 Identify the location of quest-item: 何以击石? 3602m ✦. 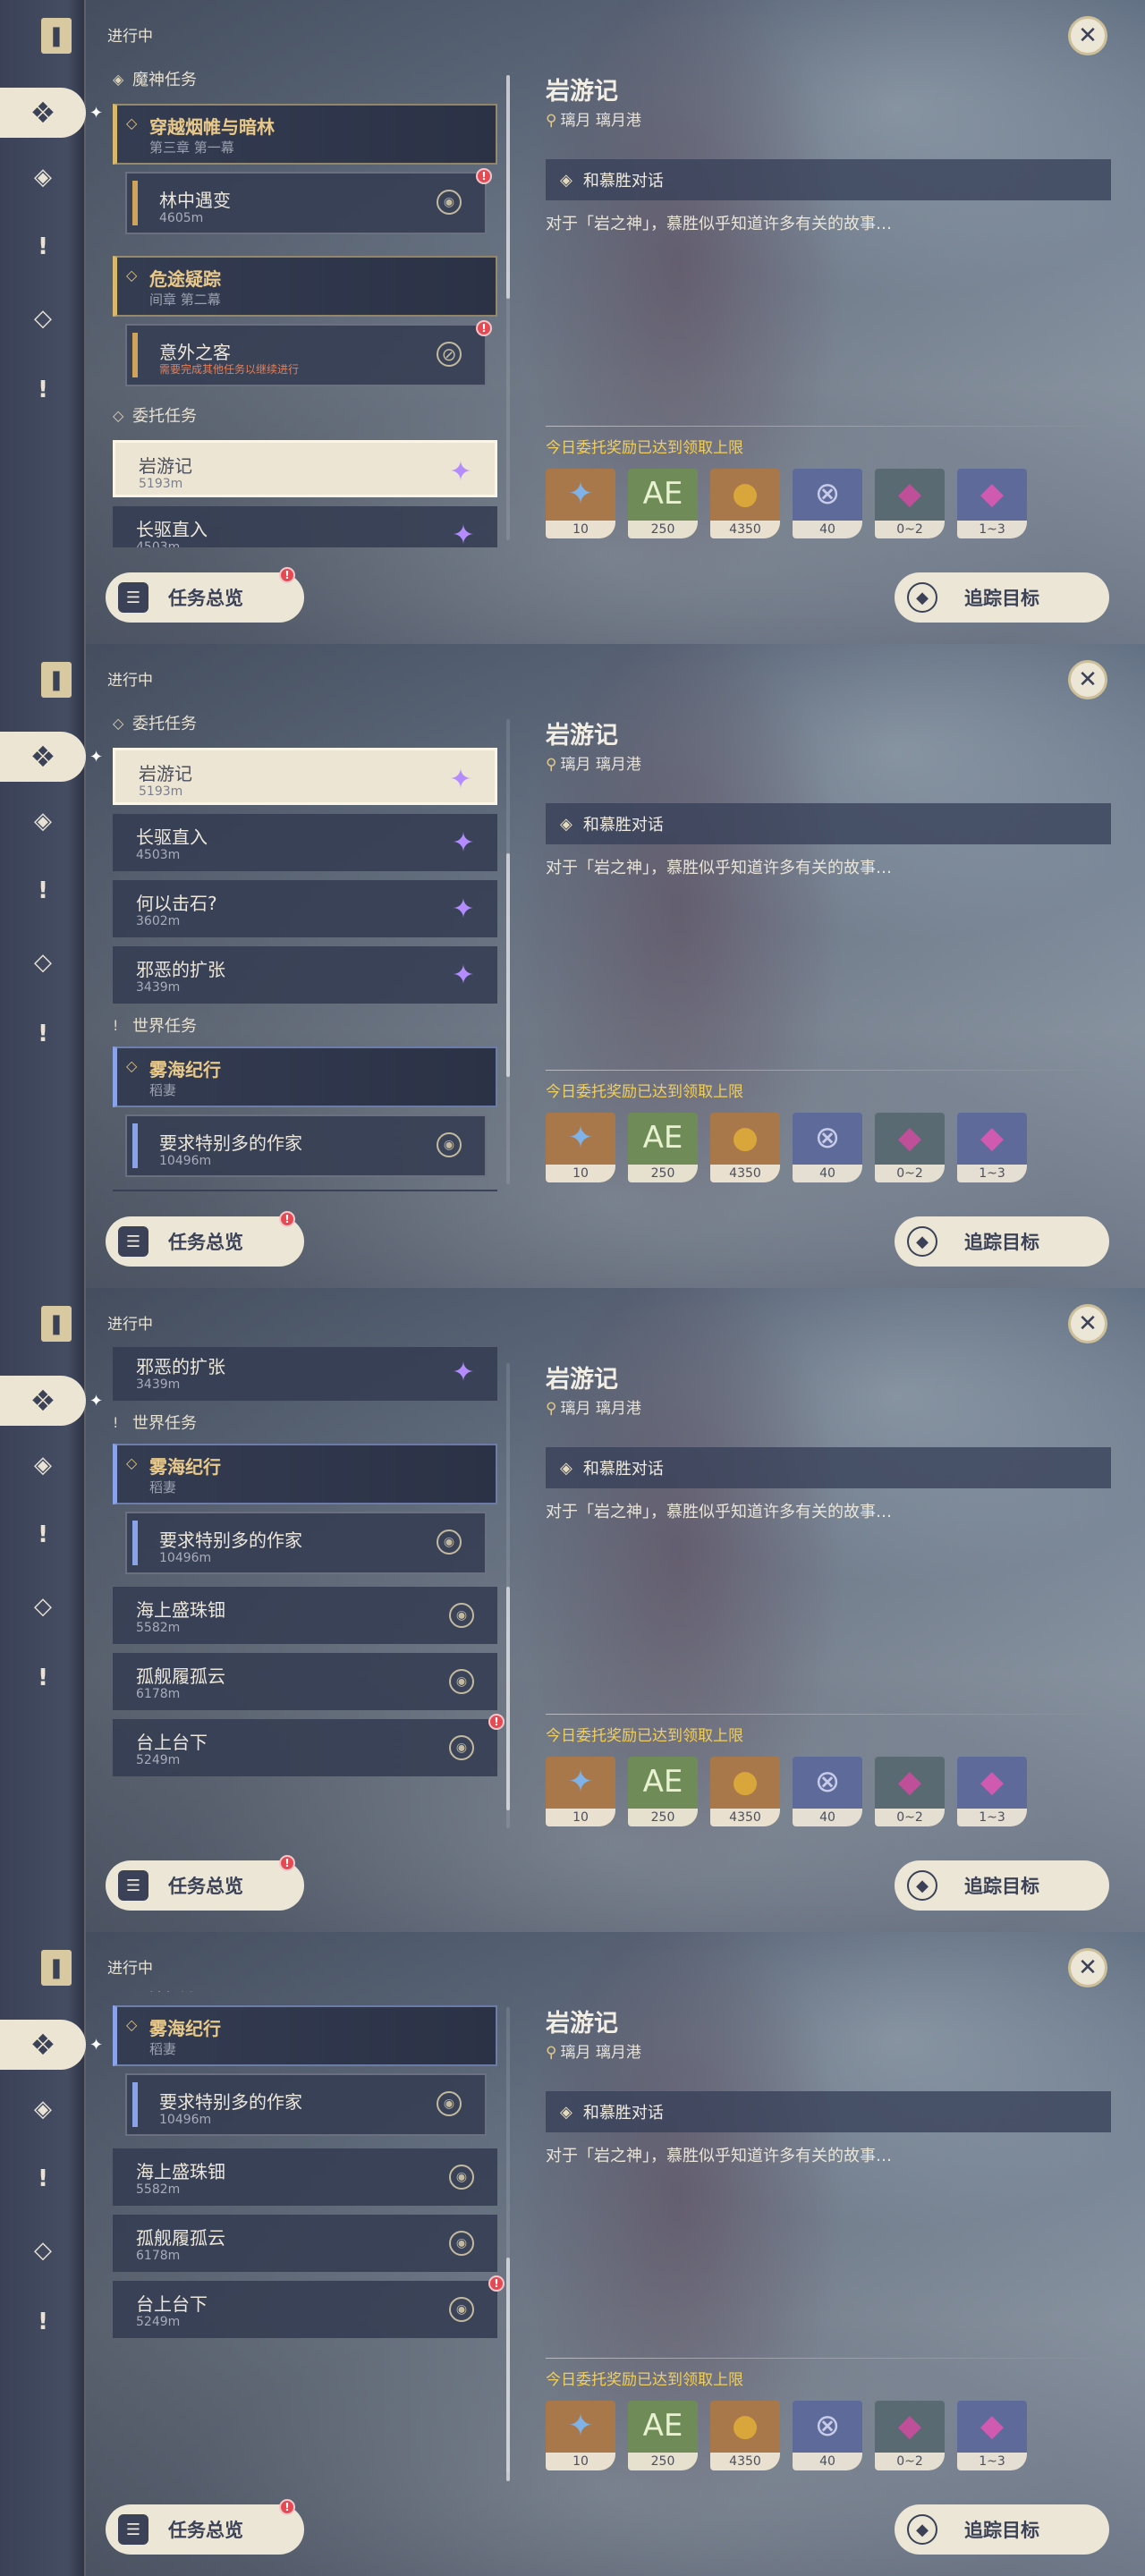
(305, 908).